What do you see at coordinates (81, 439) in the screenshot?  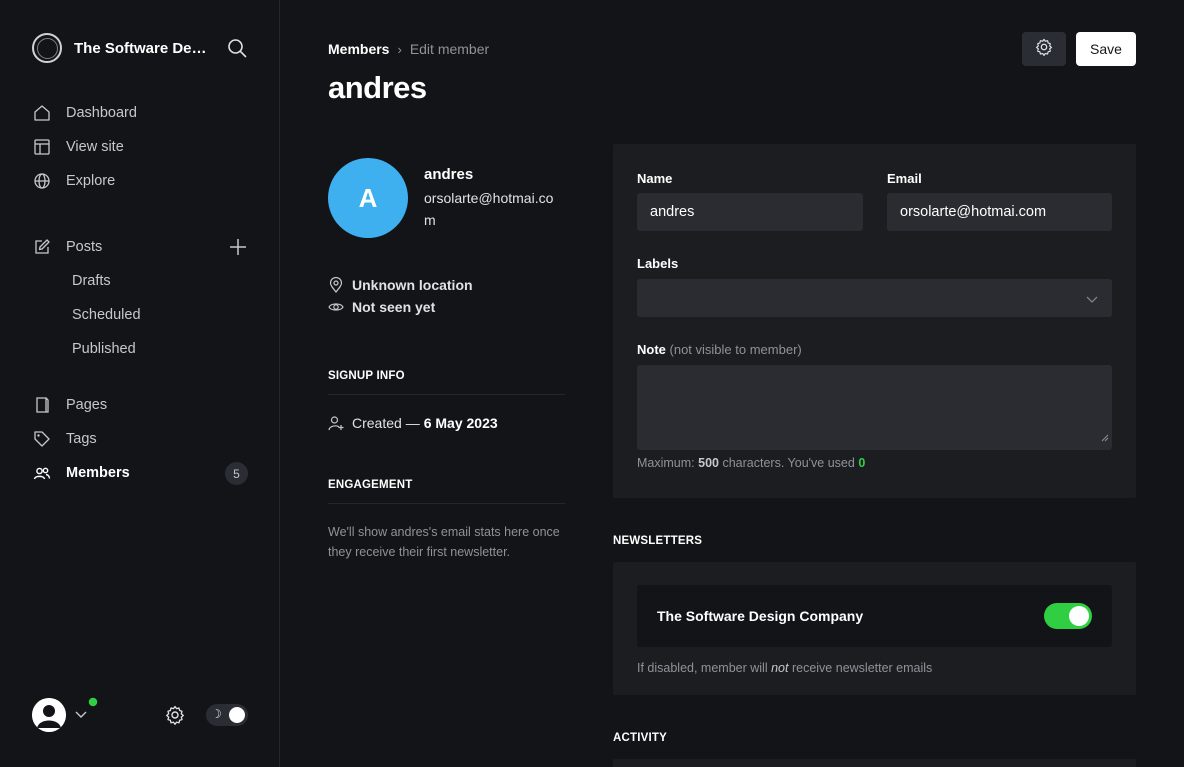 I see `sidebar-item-label: Tags` at bounding box center [81, 439].